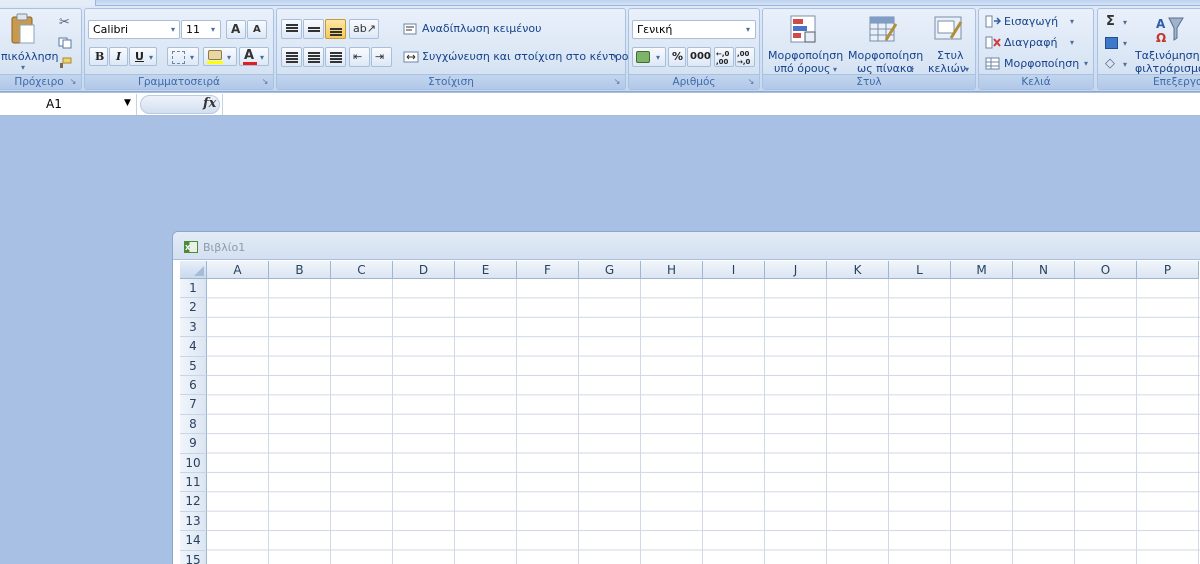 This screenshot has width=1200, height=564. What do you see at coordinates (411, 57) in the screenshot?
I see `merge-center-icon` at bounding box center [411, 57].